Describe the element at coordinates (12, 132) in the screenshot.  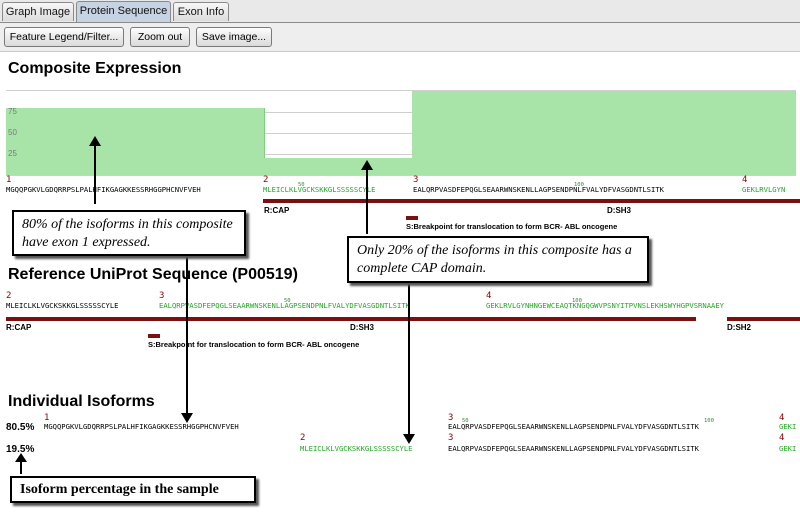
I see `y-tick-label: 50` at that location.